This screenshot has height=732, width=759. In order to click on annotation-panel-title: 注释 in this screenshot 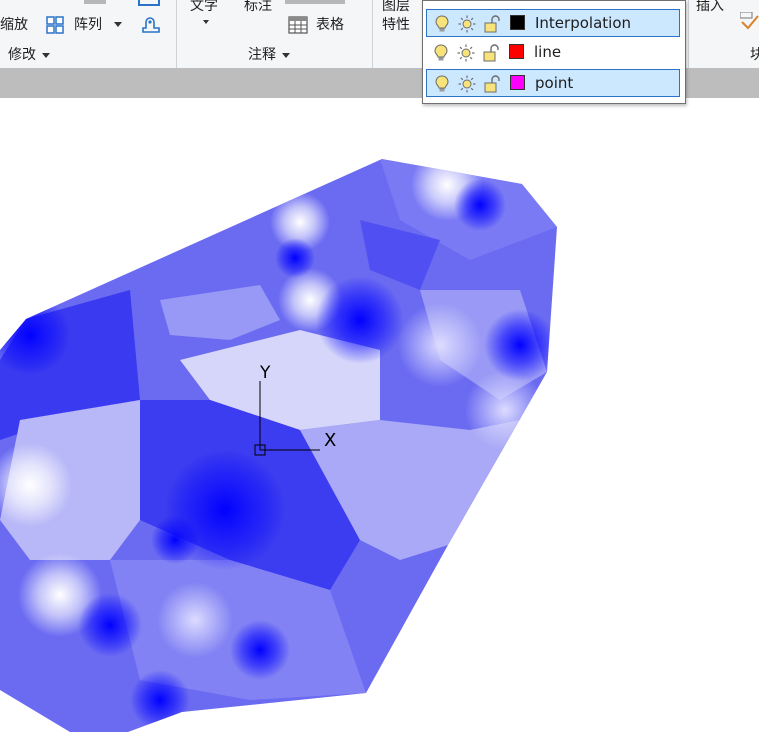, I will do `click(269, 55)`.